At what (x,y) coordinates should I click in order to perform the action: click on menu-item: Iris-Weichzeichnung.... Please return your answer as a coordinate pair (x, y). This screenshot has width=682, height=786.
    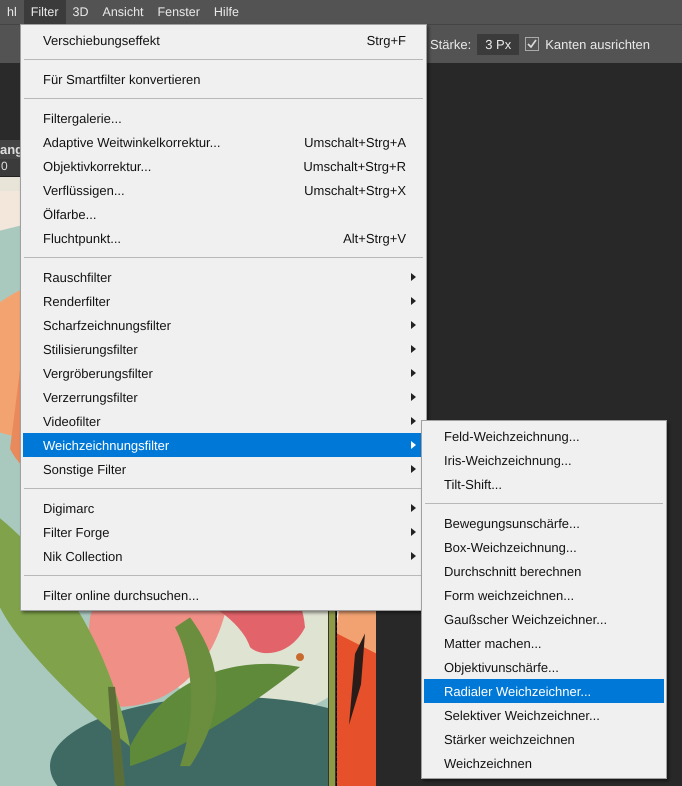
    Looking at the image, I should click on (544, 460).